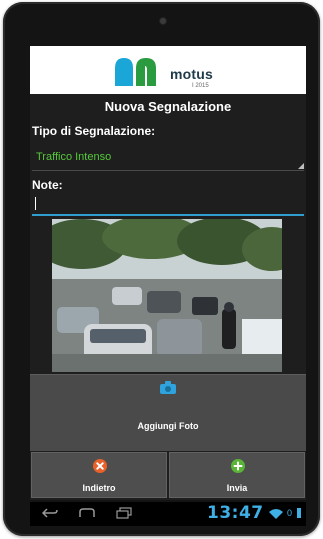 The image size is (323, 539). I want to click on add-photo-label: Aggiungi Foto, so click(168, 426).